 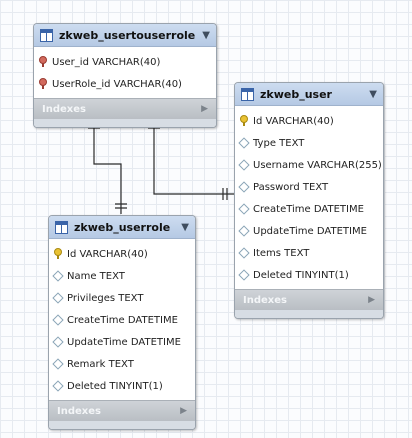 I want to click on table-header: zkweb_userrole ▼, so click(x=122, y=227).